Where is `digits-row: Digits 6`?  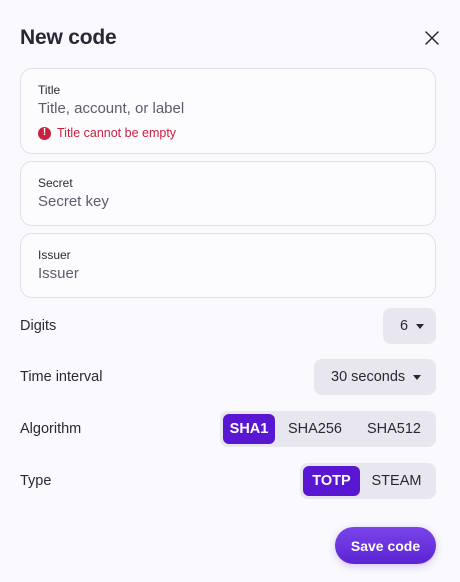 digits-row: Digits 6 is located at coordinates (228, 326).